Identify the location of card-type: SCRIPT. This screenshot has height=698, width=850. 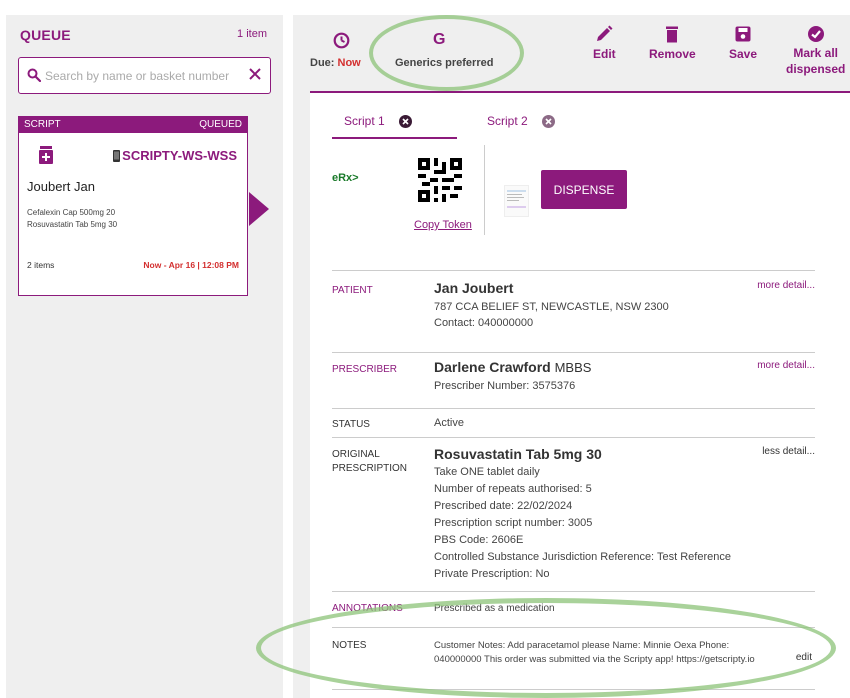
(42, 124).